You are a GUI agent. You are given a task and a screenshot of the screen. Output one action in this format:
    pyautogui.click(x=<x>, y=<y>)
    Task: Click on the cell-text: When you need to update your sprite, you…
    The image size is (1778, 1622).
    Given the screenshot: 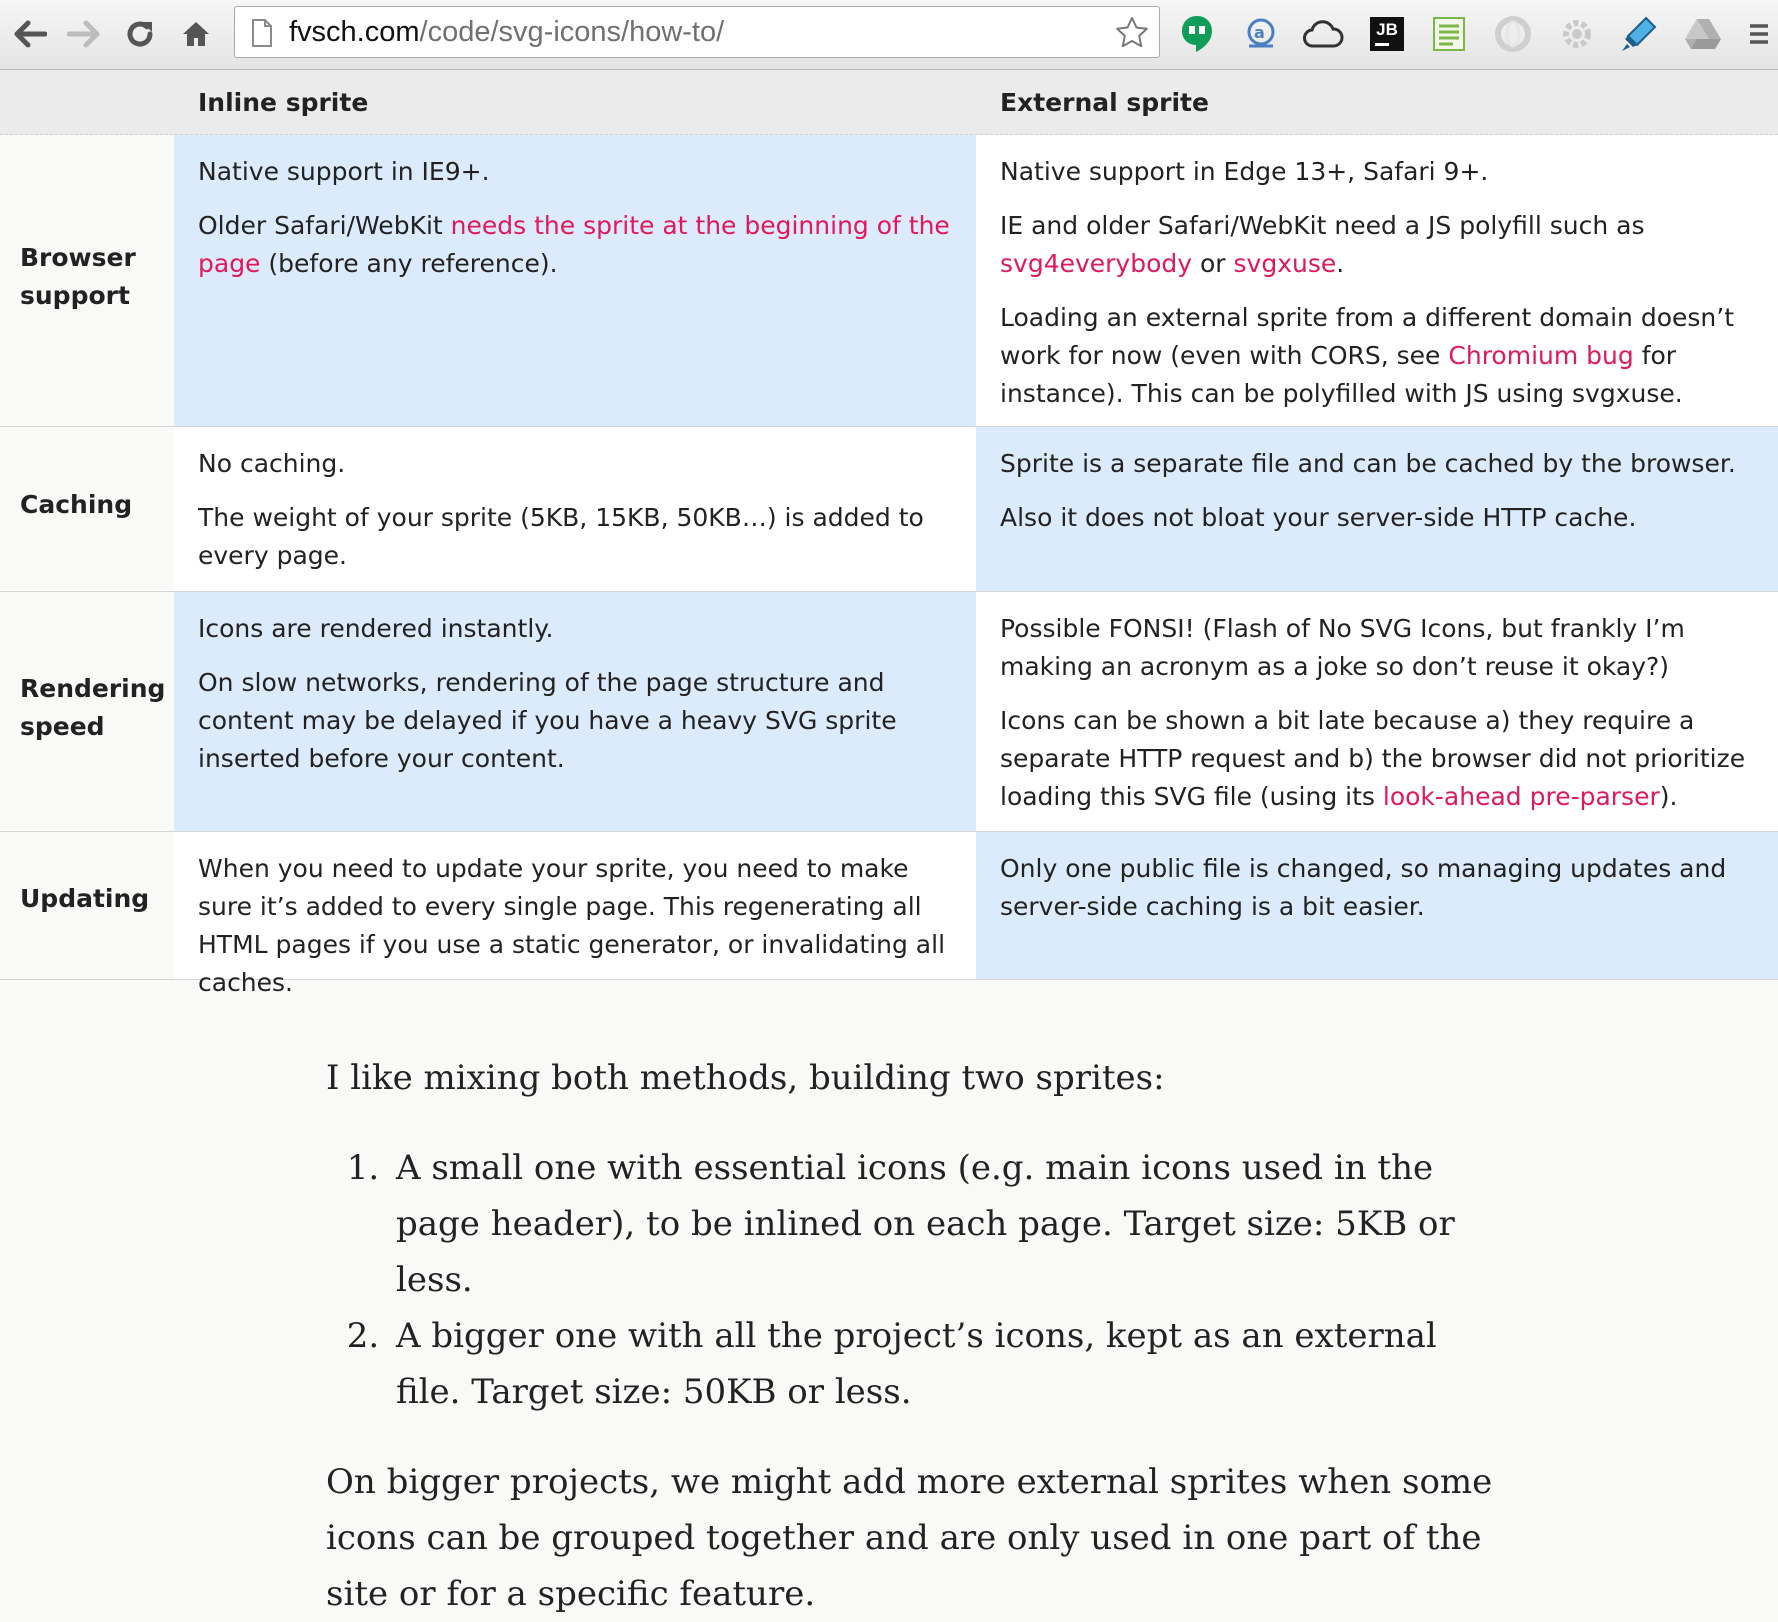 What is the action you would take?
    pyautogui.click(x=572, y=925)
    